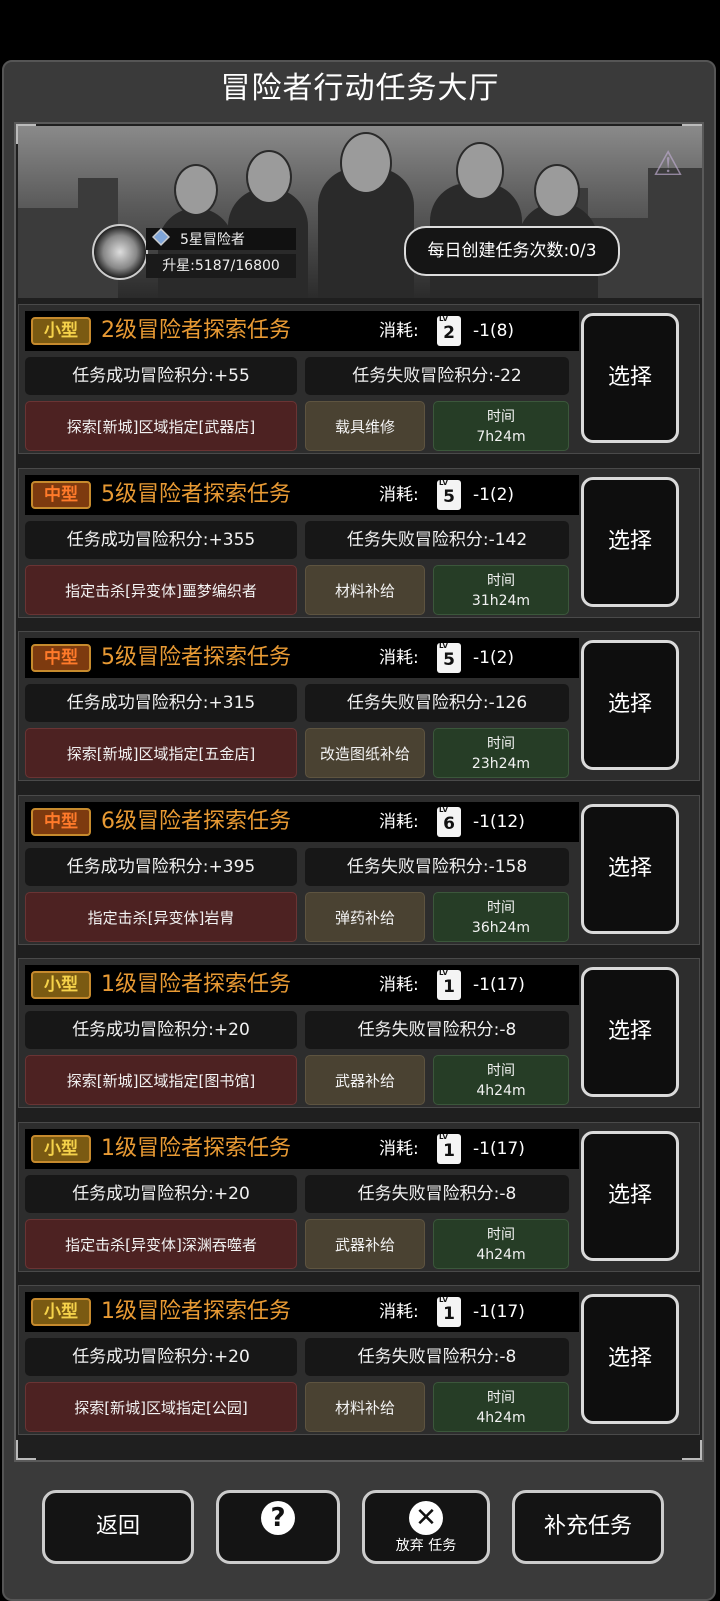 Image resolution: width=720 pixels, height=1601 pixels. What do you see at coordinates (161, 1243) in the screenshot?
I see `task-objective: 指定击杀[异变体]深渊吞噬者` at bounding box center [161, 1243].